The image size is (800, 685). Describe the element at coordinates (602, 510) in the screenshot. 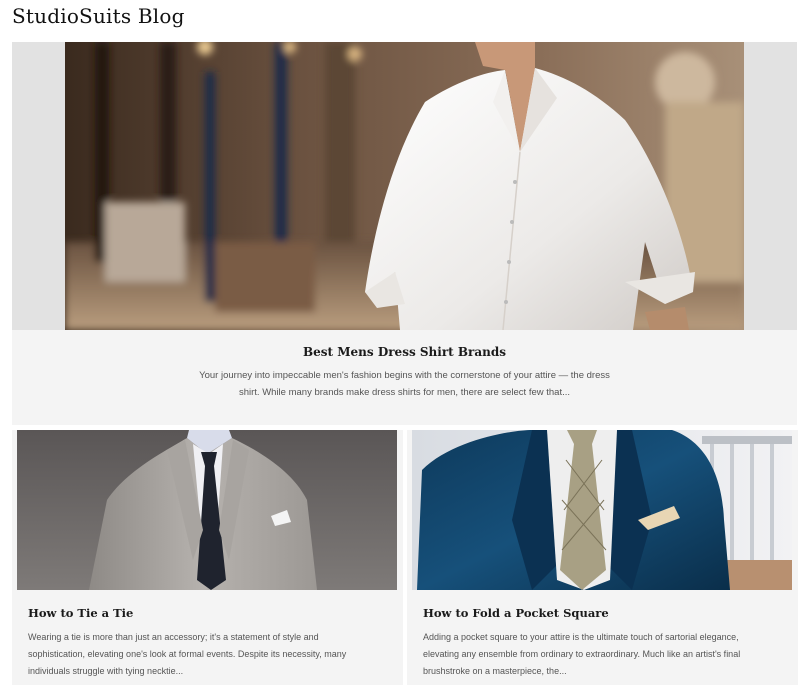

I see `post-image-pocket-square` at that location.